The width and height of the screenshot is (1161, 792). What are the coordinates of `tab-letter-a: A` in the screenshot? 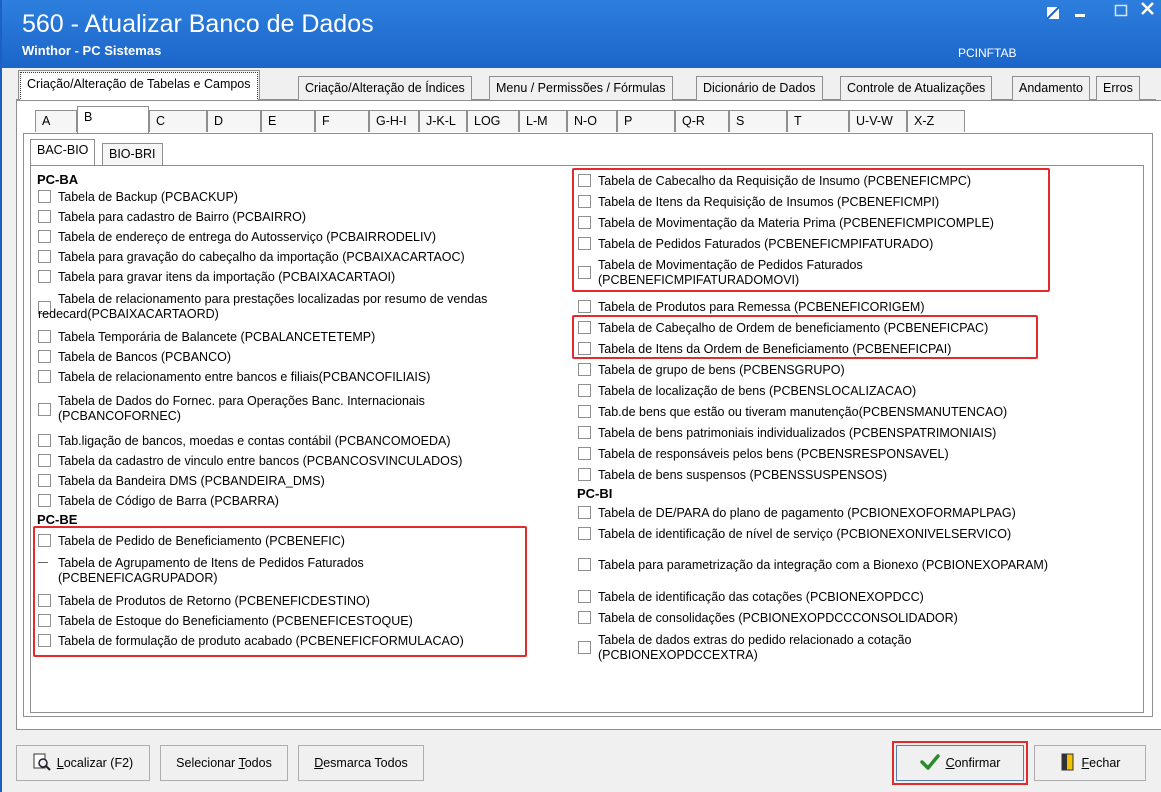 It's located at (56, 121).